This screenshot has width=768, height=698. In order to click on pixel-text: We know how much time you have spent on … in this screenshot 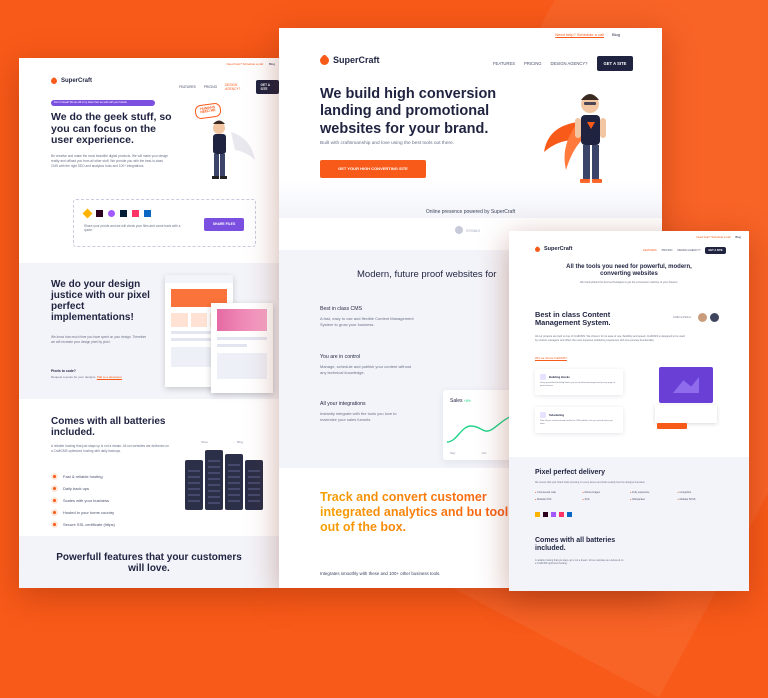, I will do `click(99, 339)`.